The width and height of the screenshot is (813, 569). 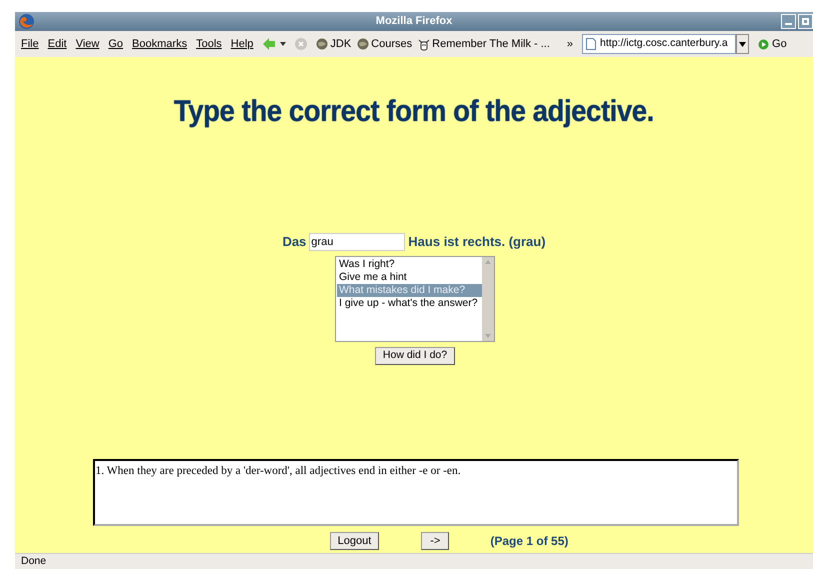 What do you see at coordinates (488, 298) in the screenshot?
I see `scrollbar` at bounding box center [488, 298].